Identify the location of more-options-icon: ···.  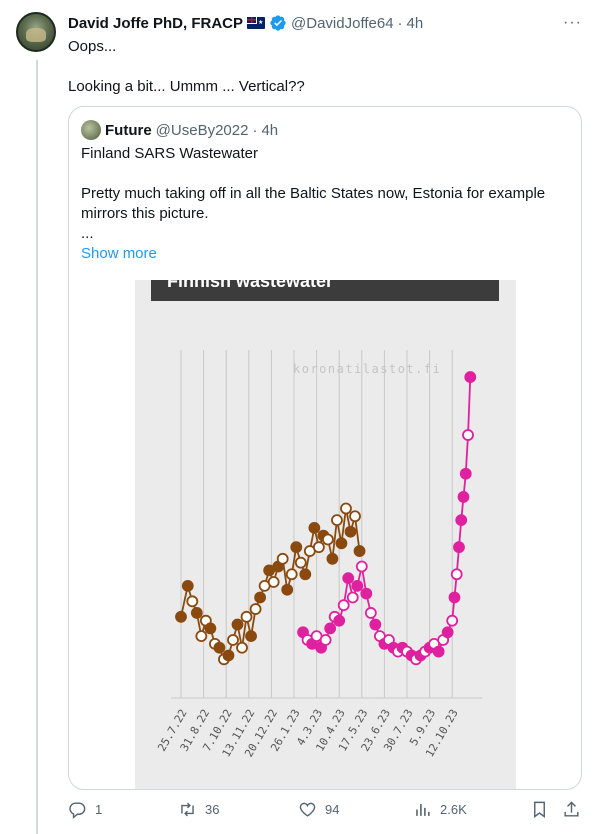
(572, 23).